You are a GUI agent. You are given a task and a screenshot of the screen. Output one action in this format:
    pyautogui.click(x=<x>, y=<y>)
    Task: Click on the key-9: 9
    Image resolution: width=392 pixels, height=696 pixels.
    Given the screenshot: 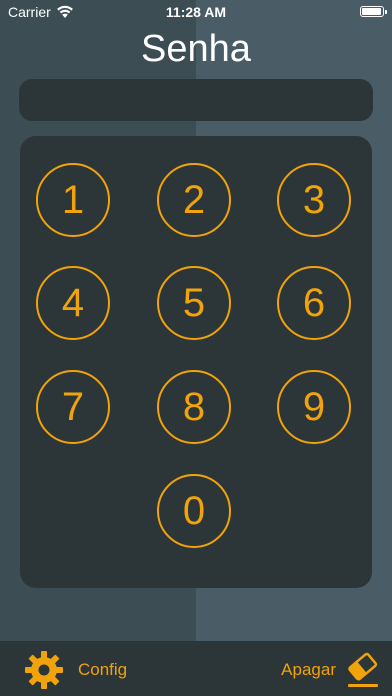 What is the action you would take?
    pyautogui.click(x=314, y=407)
    